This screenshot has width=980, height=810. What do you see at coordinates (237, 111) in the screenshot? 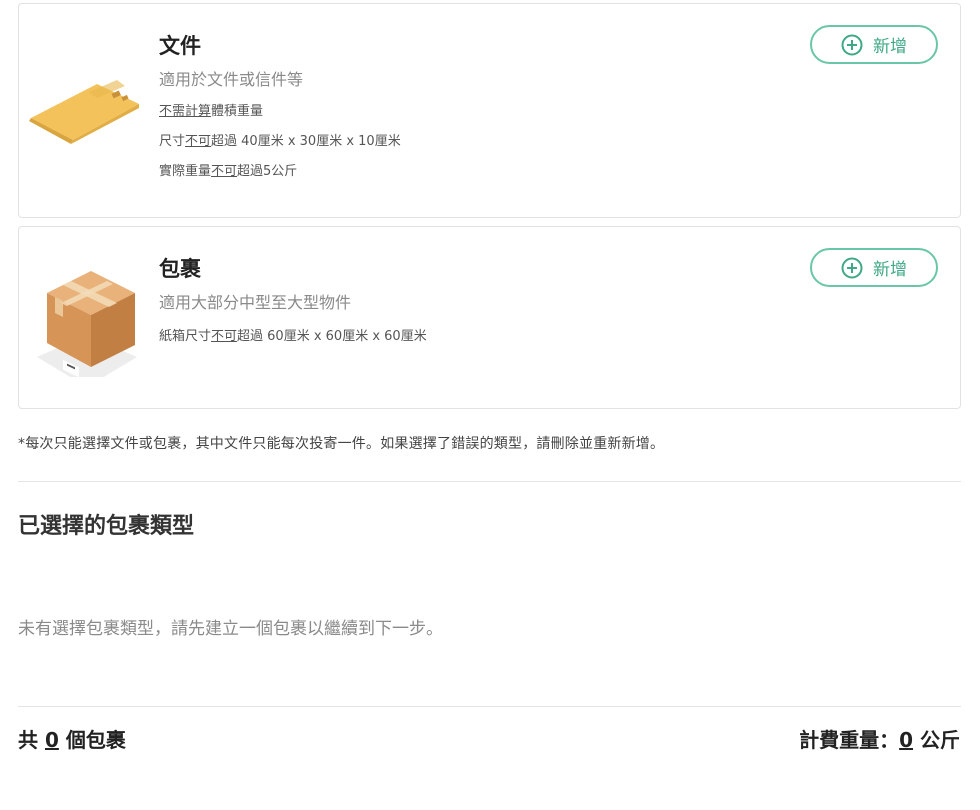
I see `document-volume-note-rest: 體積重量` at bounding box center [237, 111].